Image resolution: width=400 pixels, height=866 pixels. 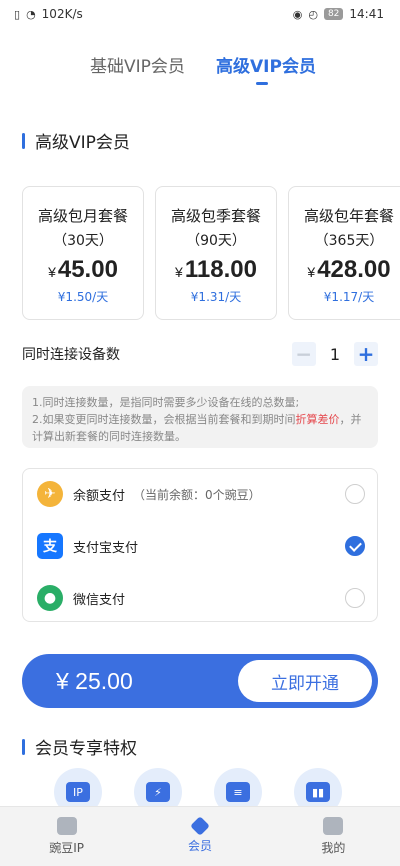 What do you see at coordinates (349, 241) in the screenshot?
I see `plan-duration: （365天）` at bounding box center [349, 241].